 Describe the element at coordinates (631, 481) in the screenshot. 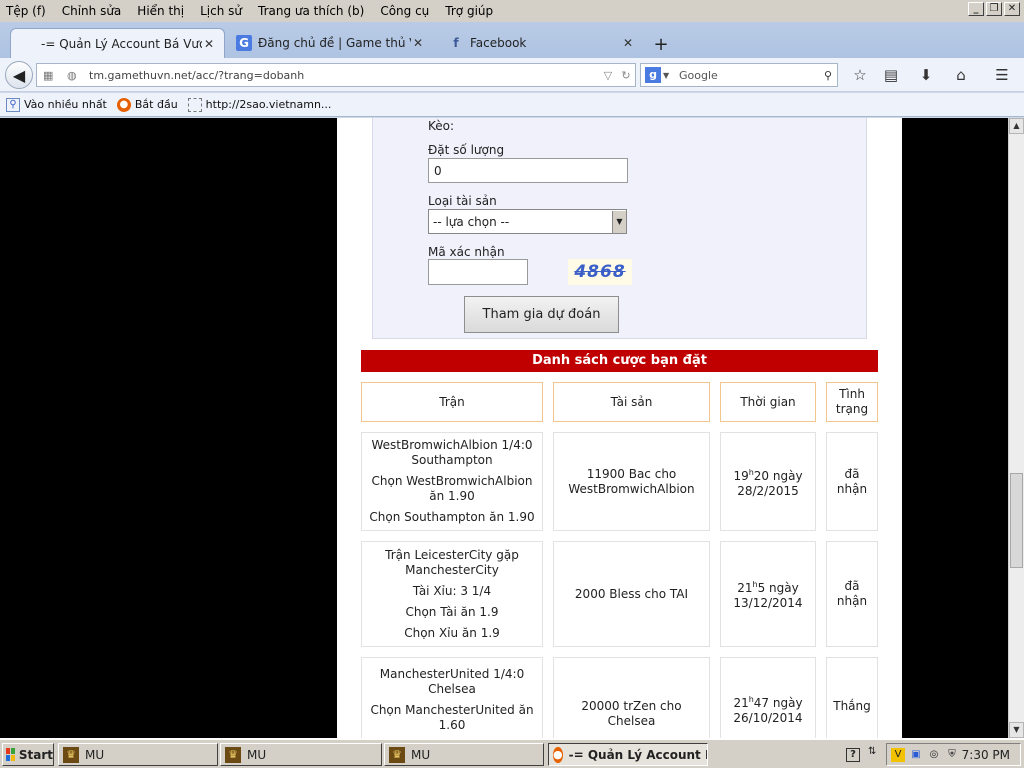

I see `row1-asset: 11900 Bac cho WestBromwichAlbion` at that location.